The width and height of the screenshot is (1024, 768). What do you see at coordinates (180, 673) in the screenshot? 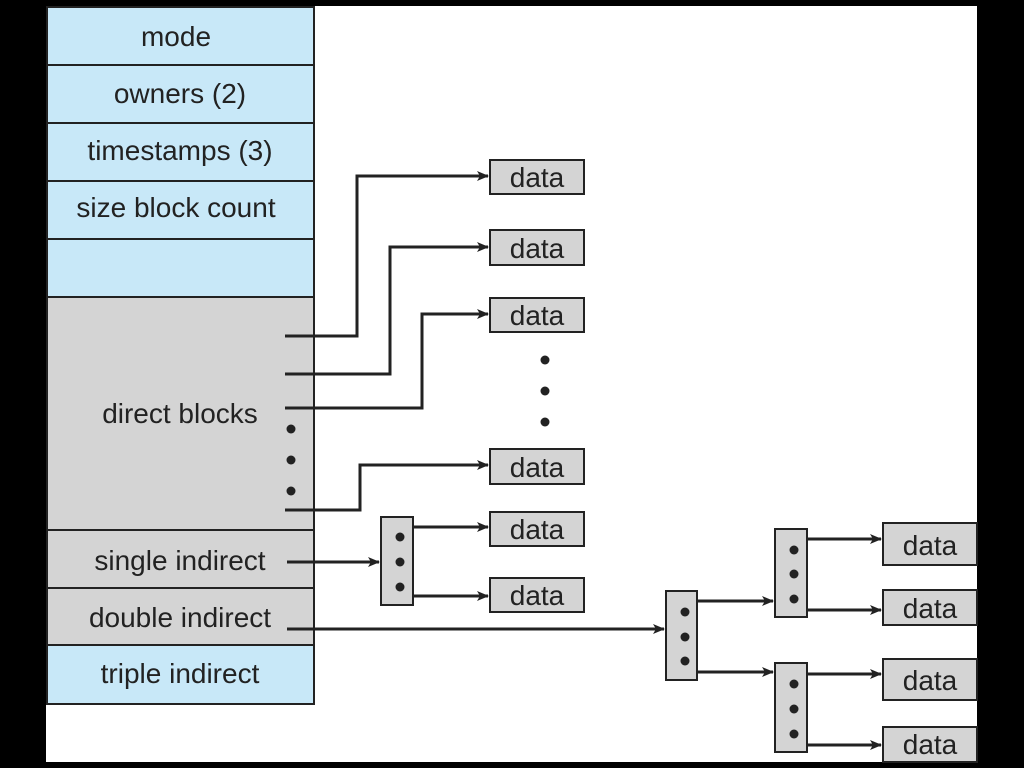
I see `label-triple-indirect: triple indirect` at bounding box center [180, 673].